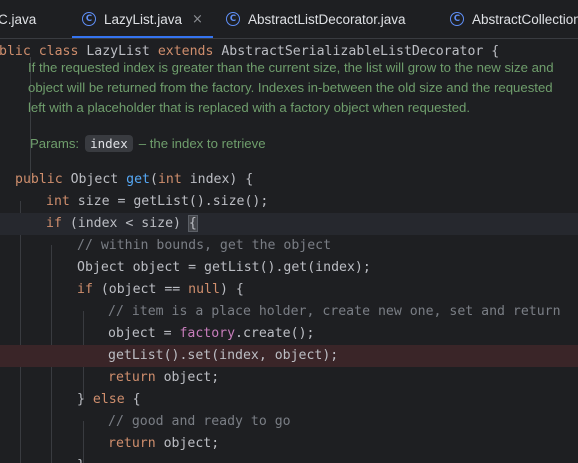 The width and height of the screenshot is (578, 463). I want to click on code-text: (, so click(153, 179).